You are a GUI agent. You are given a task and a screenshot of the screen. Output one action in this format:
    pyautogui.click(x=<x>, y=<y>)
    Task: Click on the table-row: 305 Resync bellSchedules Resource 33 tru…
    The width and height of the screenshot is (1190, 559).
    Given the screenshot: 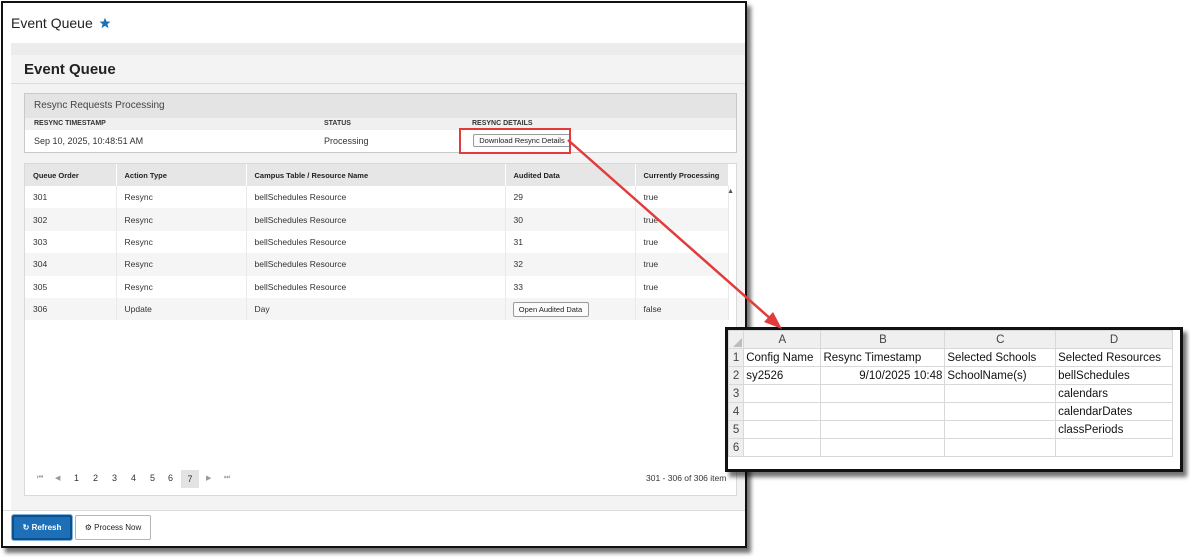 What is the action you would take?
    pyautogui.click(x=377, y=286)
    